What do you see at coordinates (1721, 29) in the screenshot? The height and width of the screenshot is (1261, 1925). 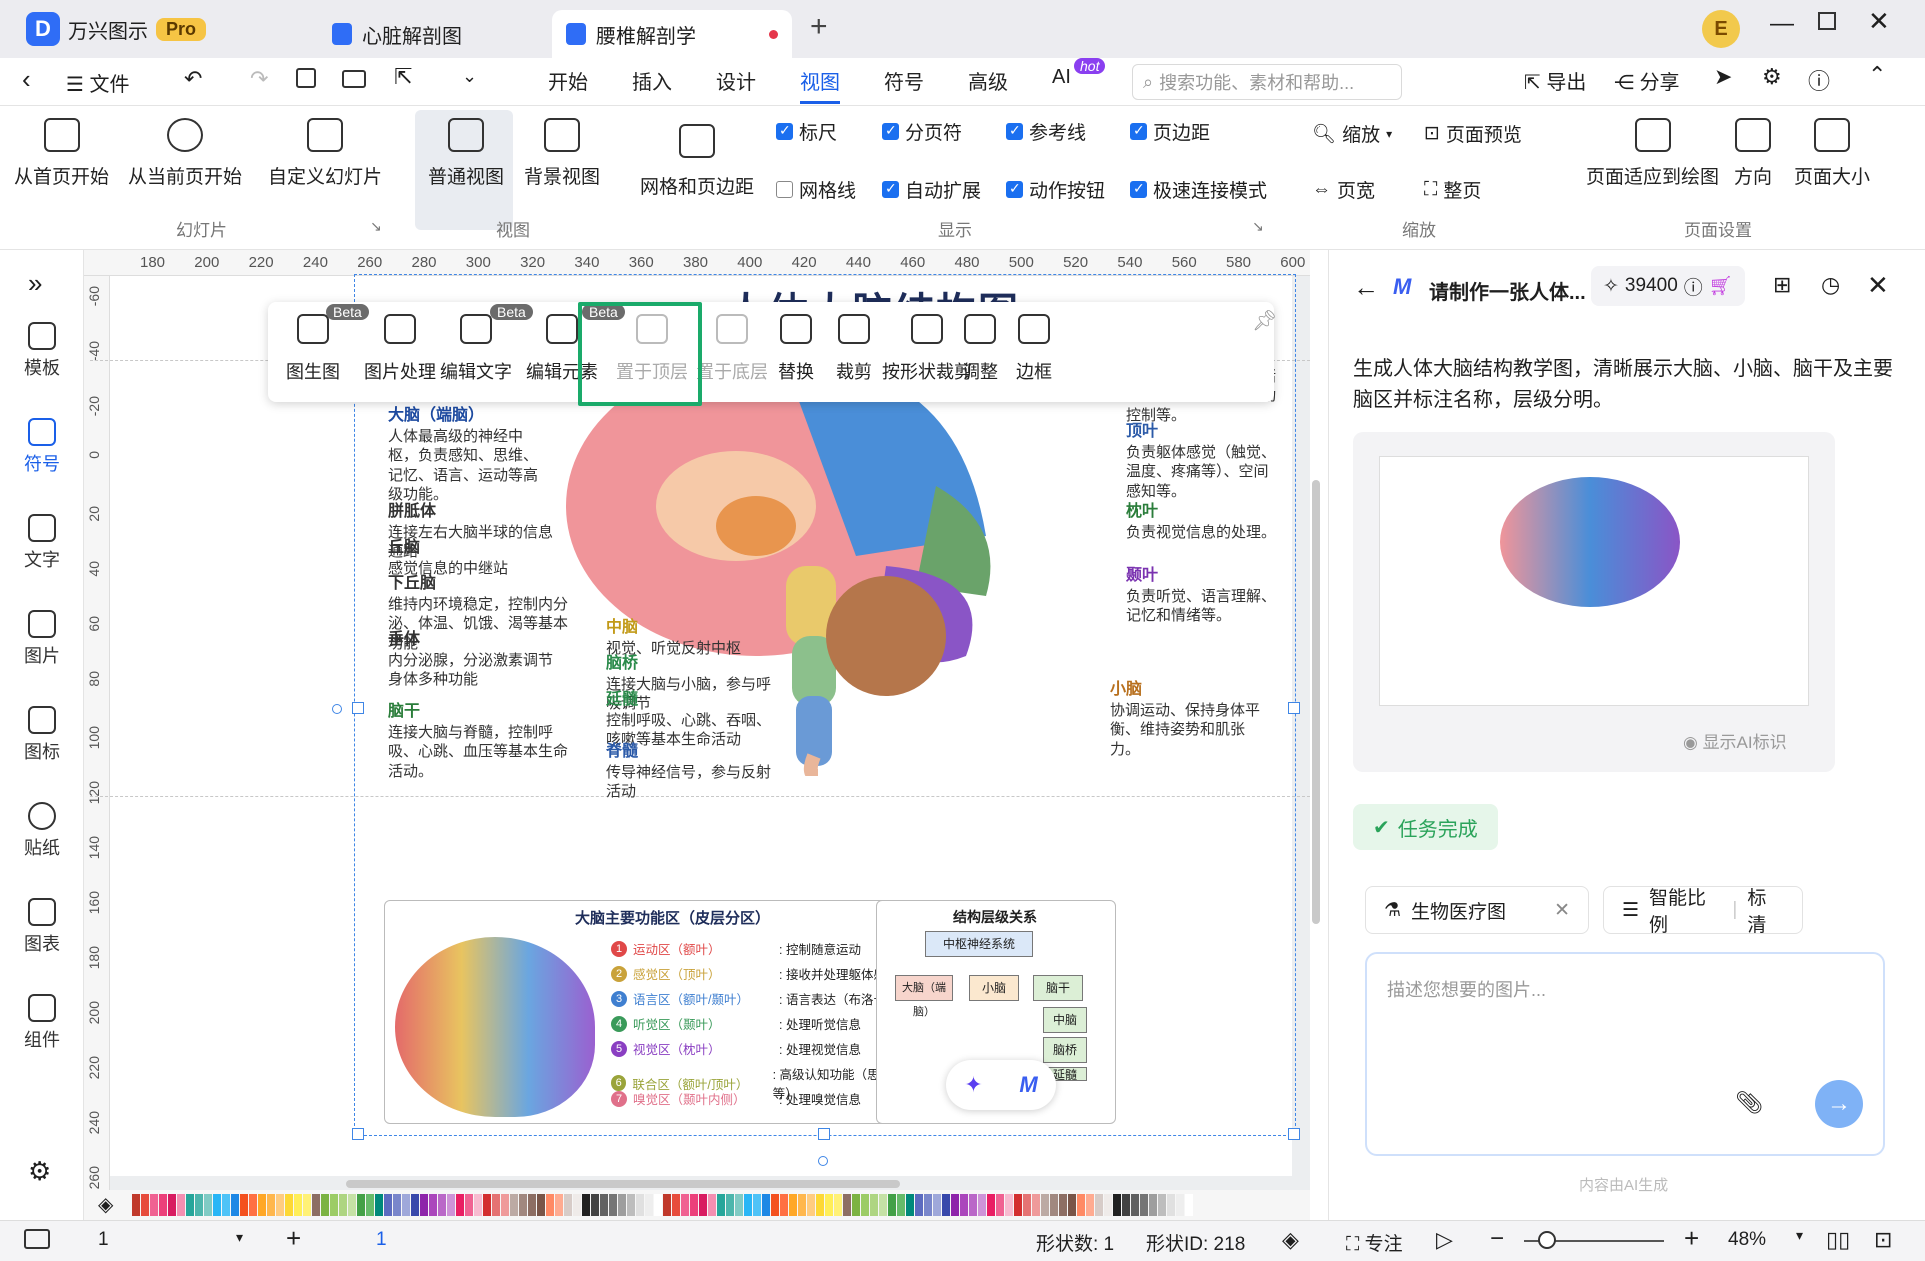 I see `avatar: E` at bounding box center [1721, 29].